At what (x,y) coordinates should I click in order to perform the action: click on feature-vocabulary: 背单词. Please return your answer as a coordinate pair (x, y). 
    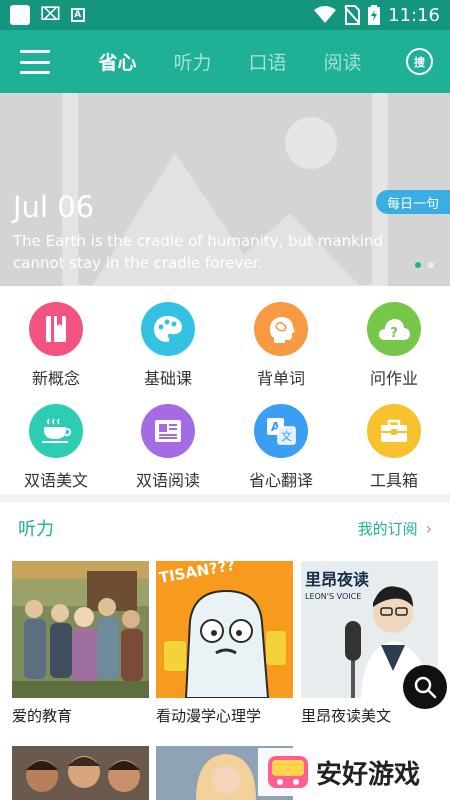
    Looking at the image, I should click on (281, 345).